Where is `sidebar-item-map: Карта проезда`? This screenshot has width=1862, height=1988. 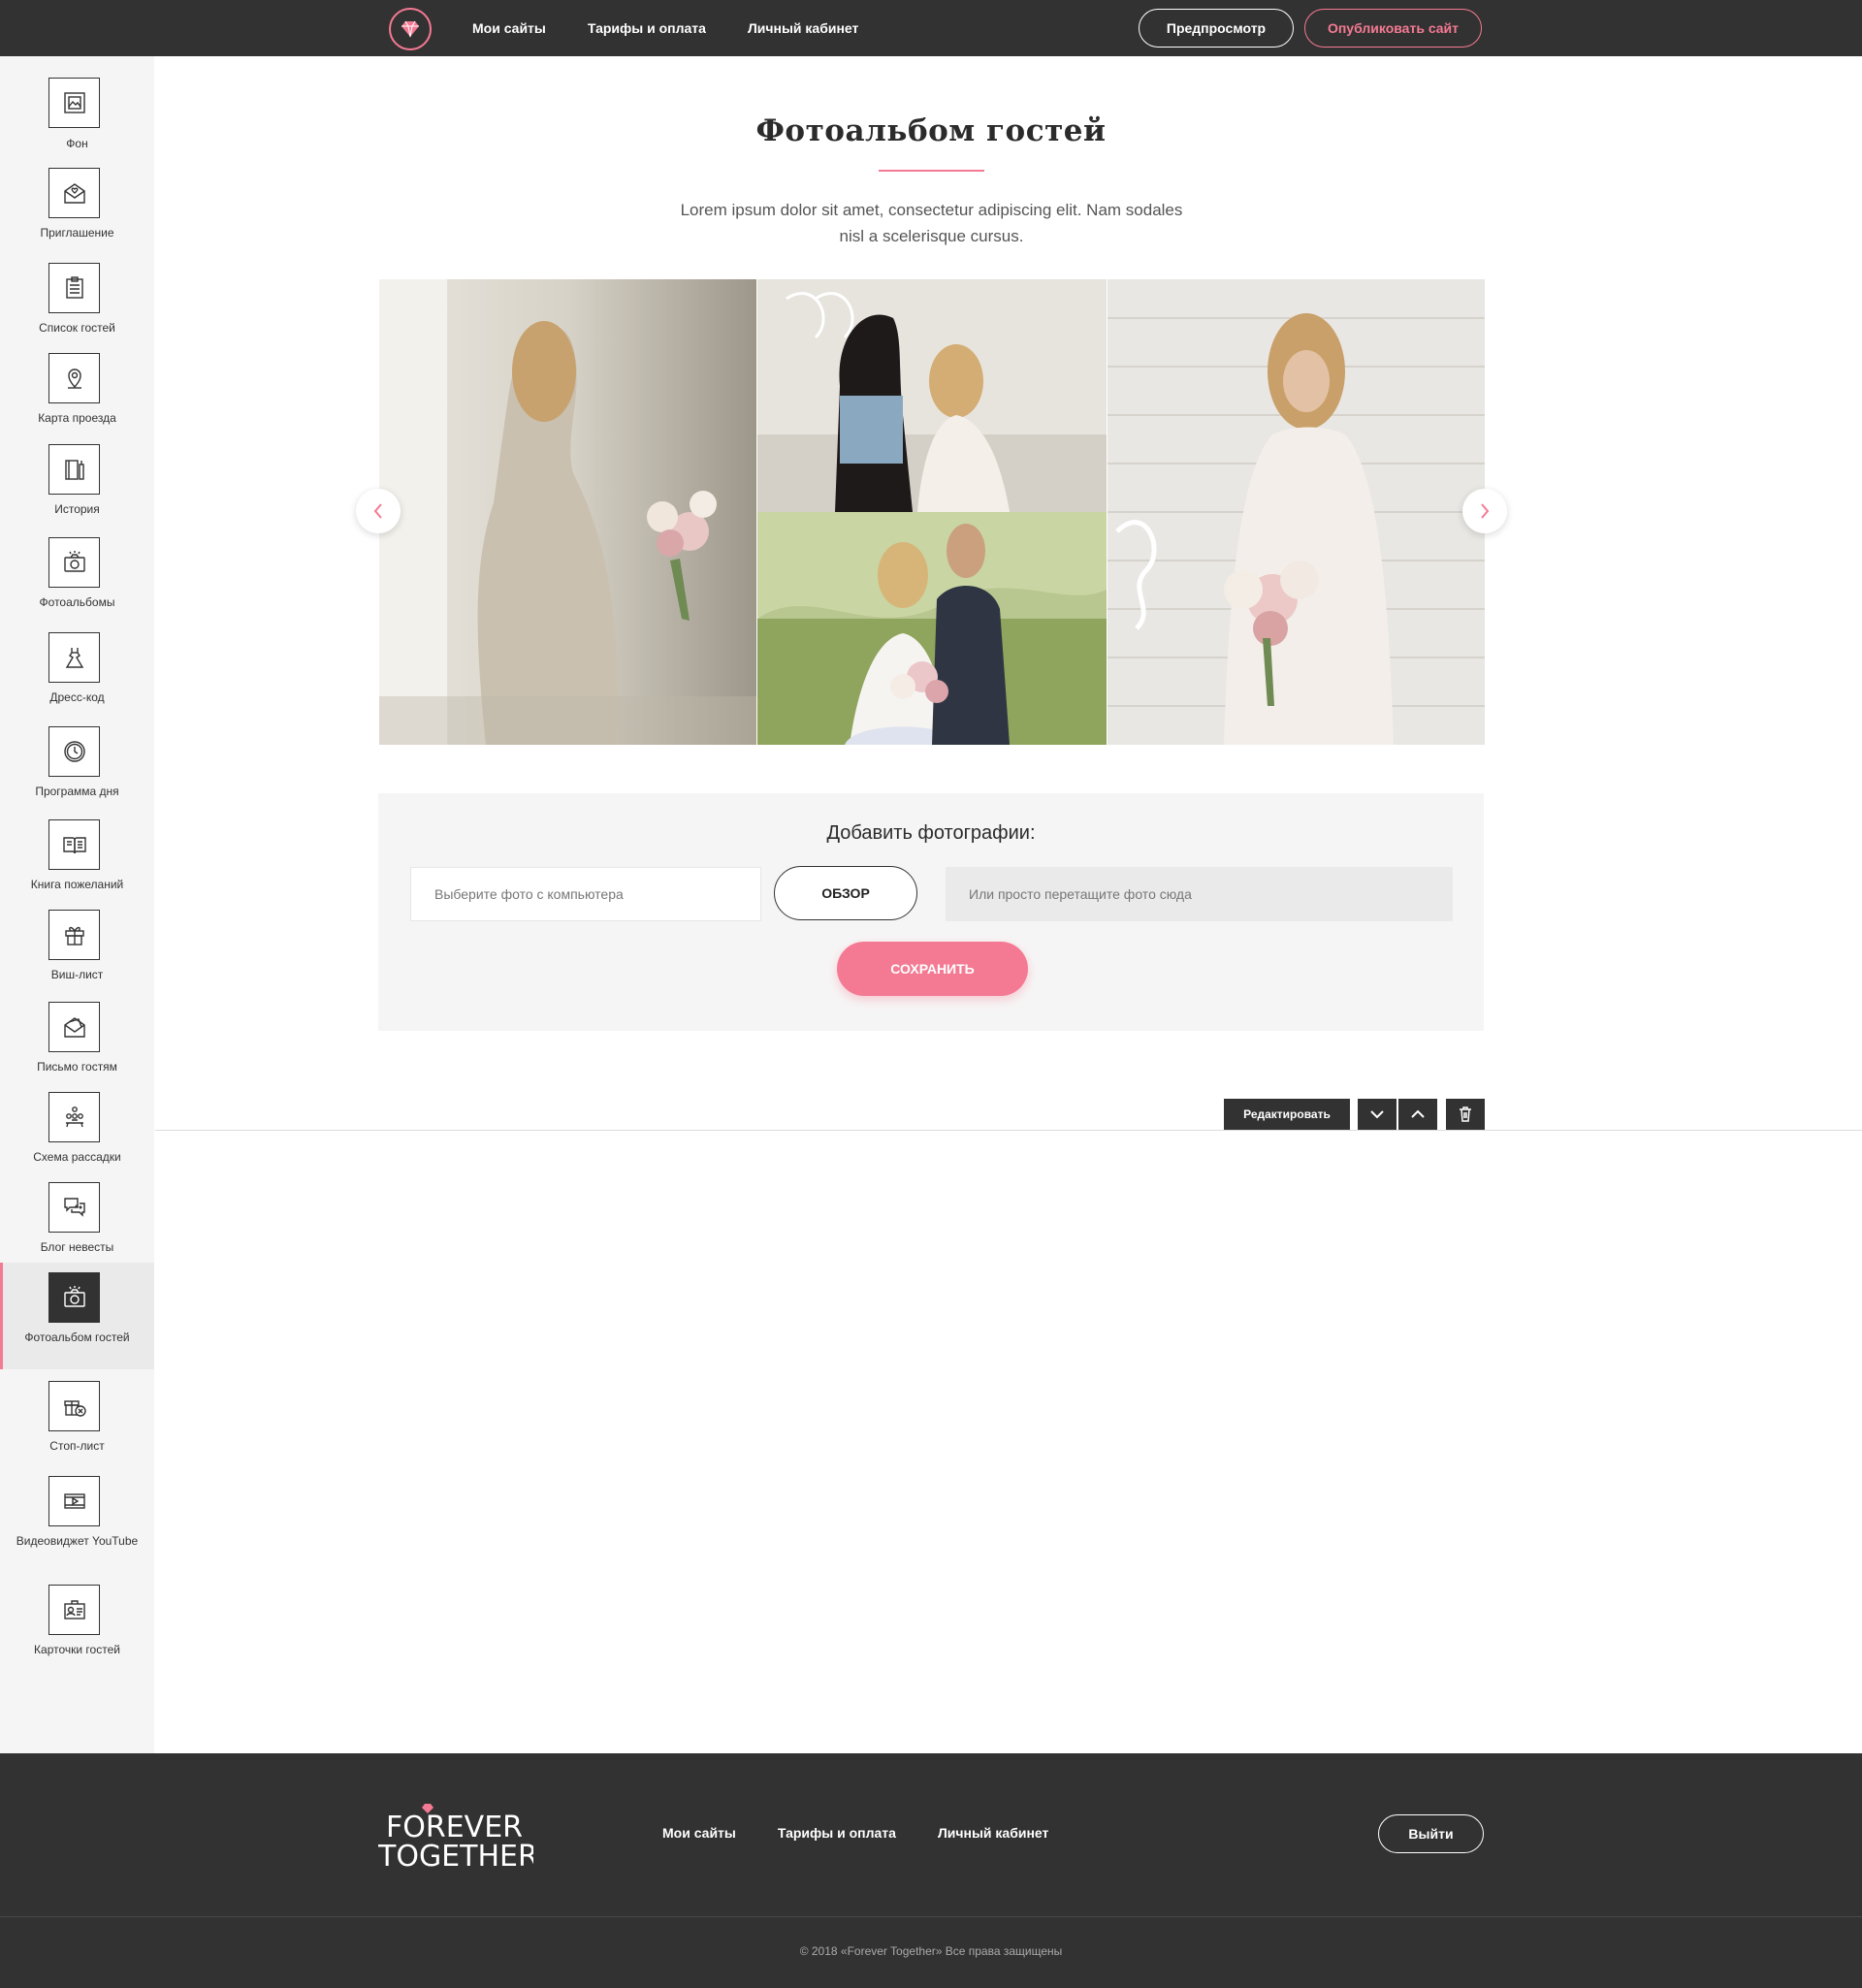
sidebar-item-map: Карта проезда is located at coordinates (77, 401).